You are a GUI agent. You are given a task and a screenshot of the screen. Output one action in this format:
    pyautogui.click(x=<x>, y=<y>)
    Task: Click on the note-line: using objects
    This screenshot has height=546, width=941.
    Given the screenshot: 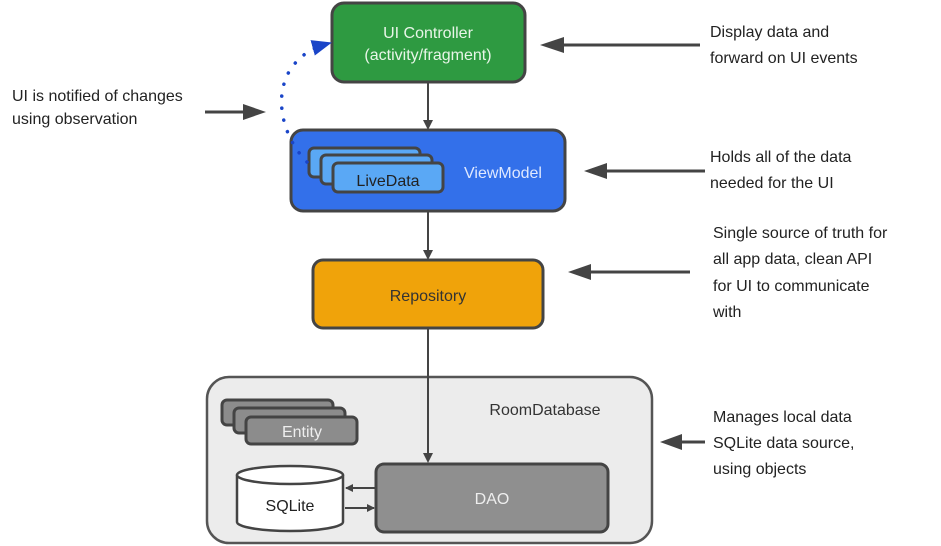 What is the action you would take?
    pyautogui.click(x=759, y=469)
    